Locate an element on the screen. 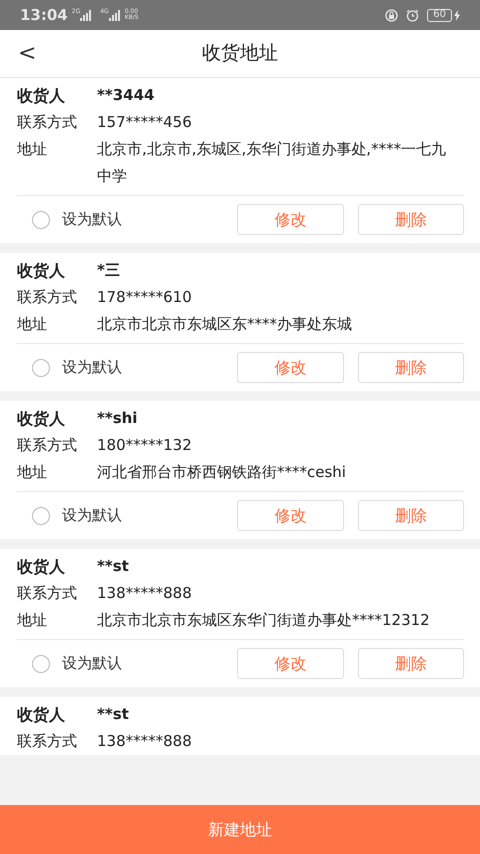 The height and width of the screenshot is (854, 480). new-address-button: 新建地址 is located at coordinates (240, 829).